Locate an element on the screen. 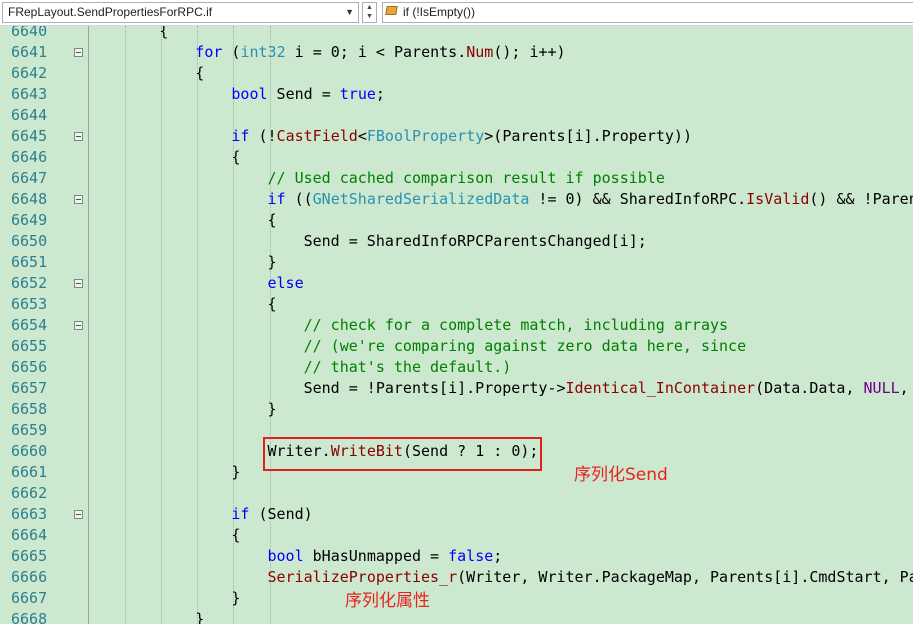  code-line: 6662 is located at coordinates (456, 493).